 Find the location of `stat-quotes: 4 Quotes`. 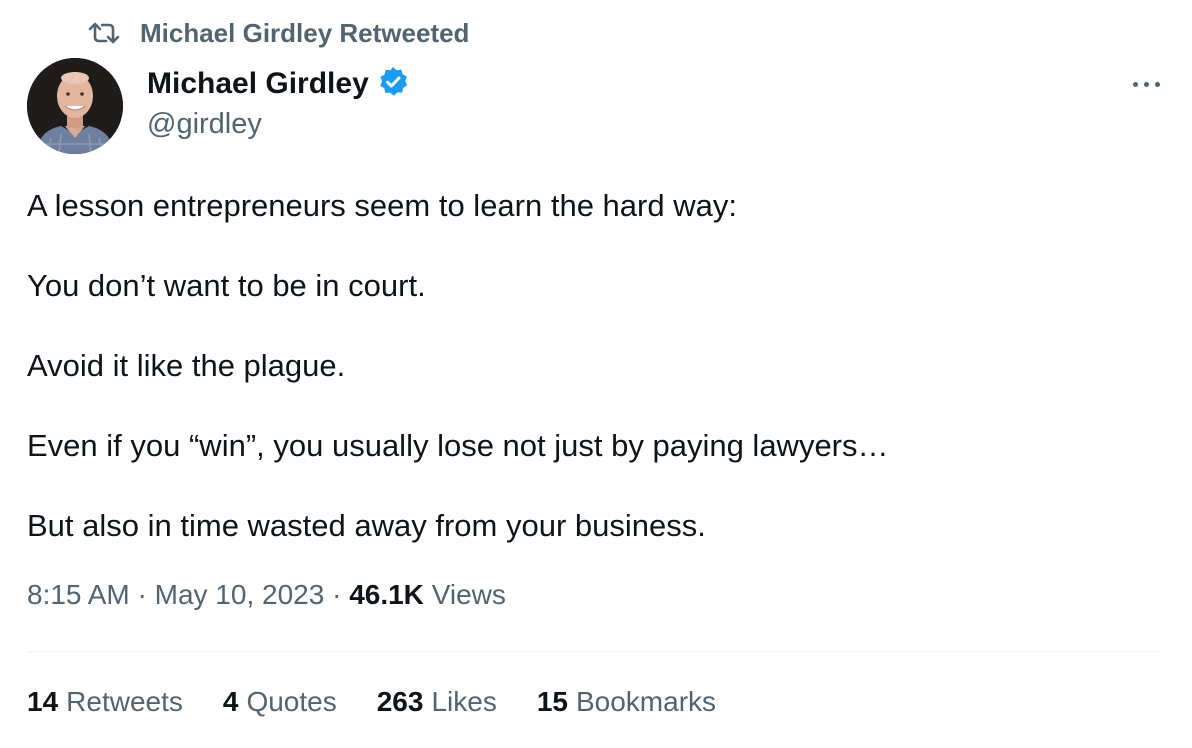

stat-quotes: 4 Quotes is located at coordinates (280, 702).